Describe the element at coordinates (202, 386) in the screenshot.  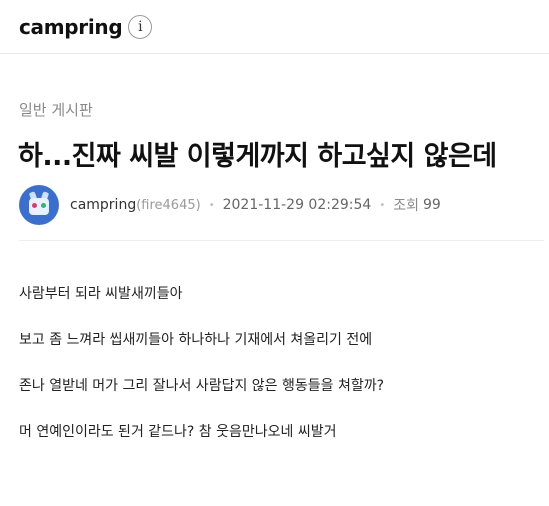
I see `post-body-line: 존나 열받네 머가 그리 잘나서 사람답지 않은 행동들을 쳐할까?` at that location.